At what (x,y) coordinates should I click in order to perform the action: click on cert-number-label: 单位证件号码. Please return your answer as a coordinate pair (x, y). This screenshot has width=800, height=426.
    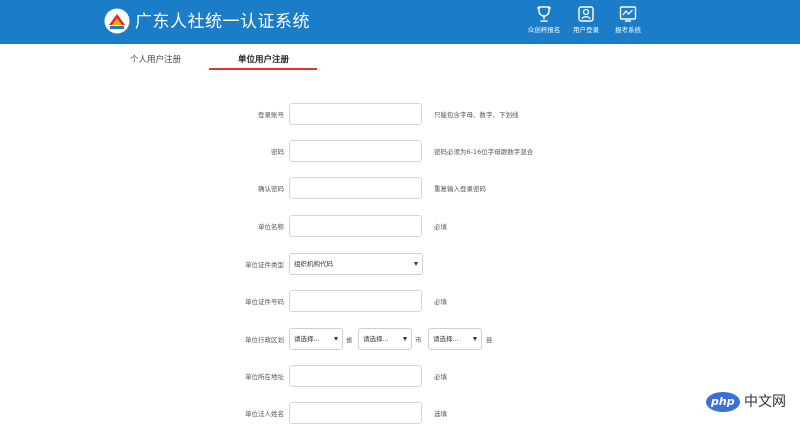
    Looking at the image, I should click on (264, 302).